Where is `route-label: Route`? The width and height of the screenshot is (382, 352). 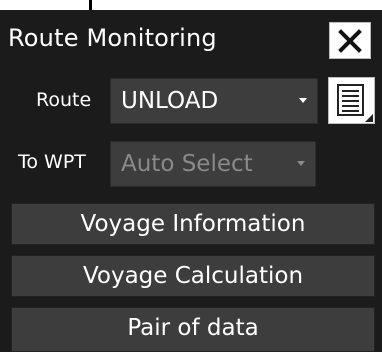
route-label: Route is located at coordinates (64, 100).